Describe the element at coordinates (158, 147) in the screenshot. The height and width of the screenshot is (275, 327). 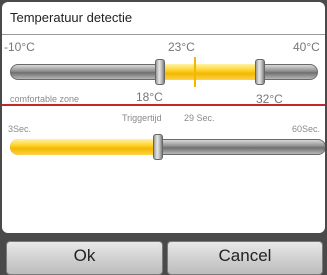
I see `trigger-slider-handle` at that location.